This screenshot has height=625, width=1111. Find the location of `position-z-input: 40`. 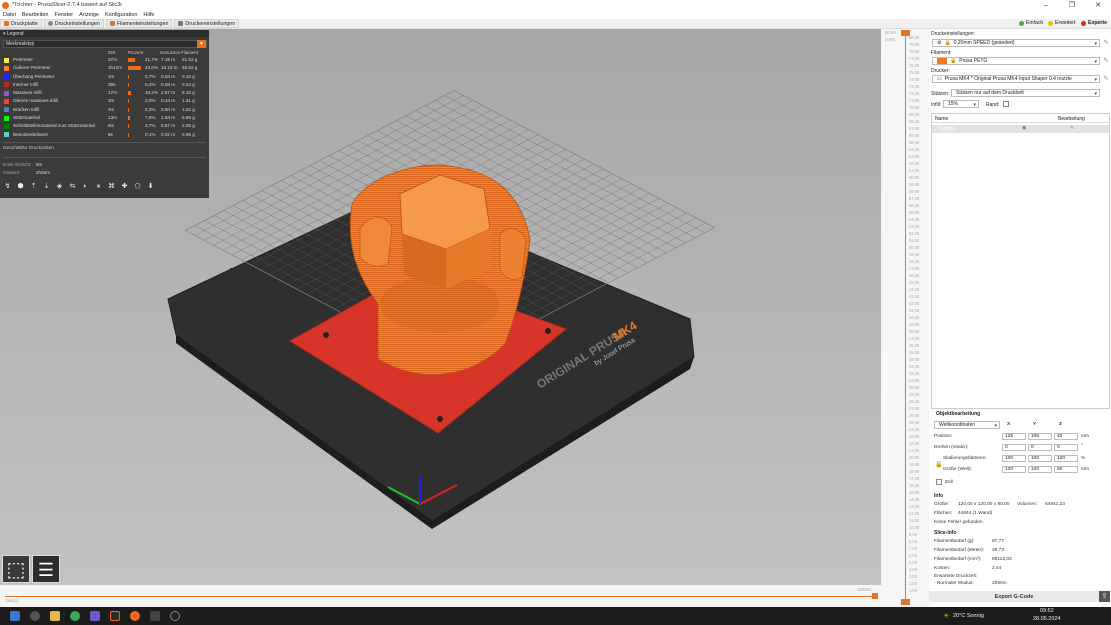

position-z-input: 40 is located at coordinates (1066, 436).